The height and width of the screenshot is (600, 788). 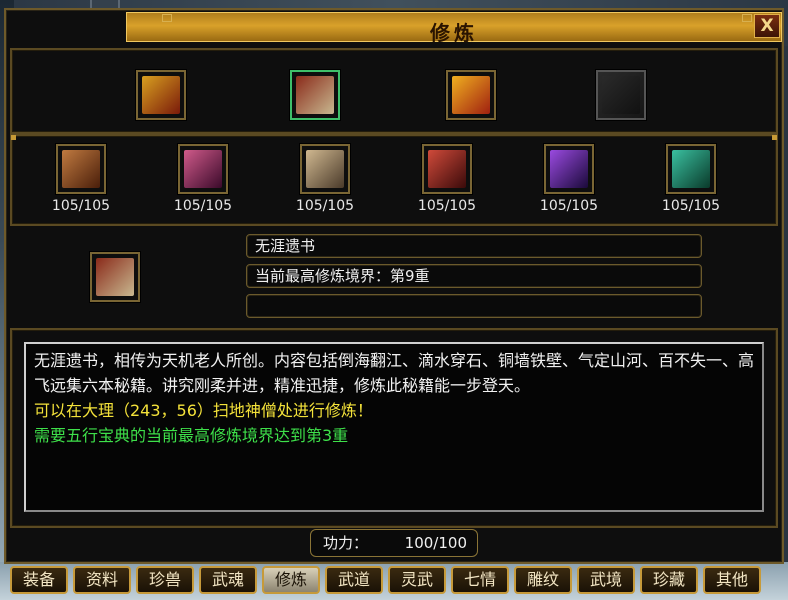 What do you see at coordinates (203, 169) in the screenshot?
I see `manual-pink-icon` at bounding box center [203, 169].